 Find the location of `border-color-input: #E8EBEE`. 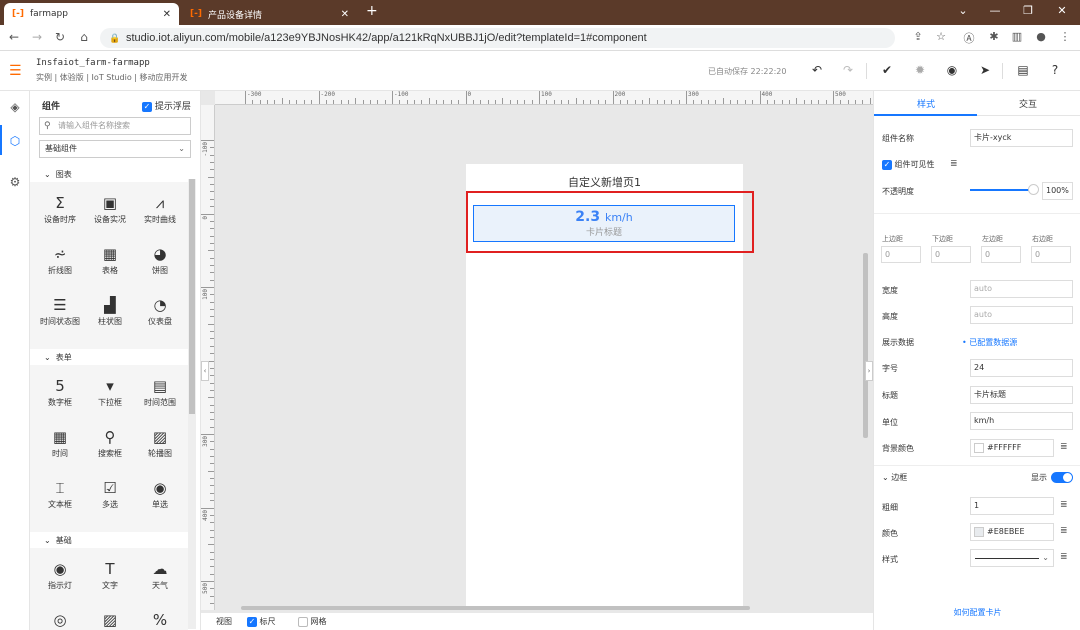

border-color-input: #E8EBEE is located at coordinates (1012, 532).